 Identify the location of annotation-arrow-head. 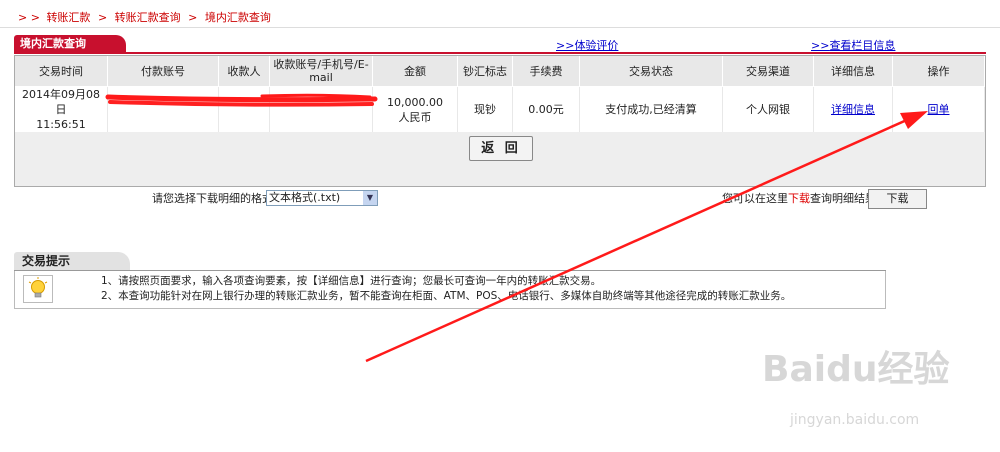
(914, 120).